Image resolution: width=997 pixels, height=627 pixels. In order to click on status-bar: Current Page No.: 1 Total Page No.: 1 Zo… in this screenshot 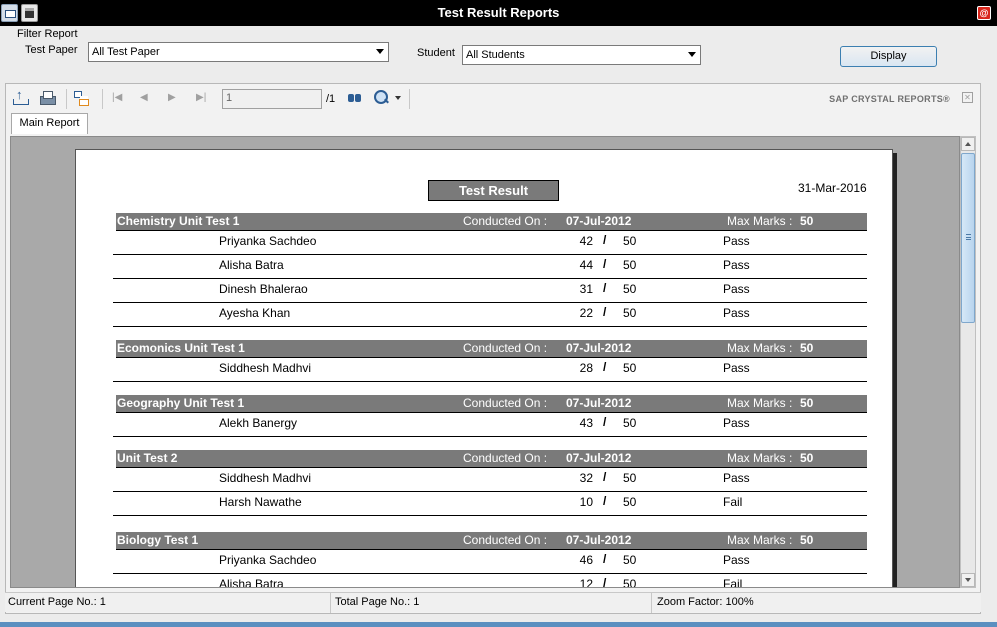, I will do `click(493, 602)`.